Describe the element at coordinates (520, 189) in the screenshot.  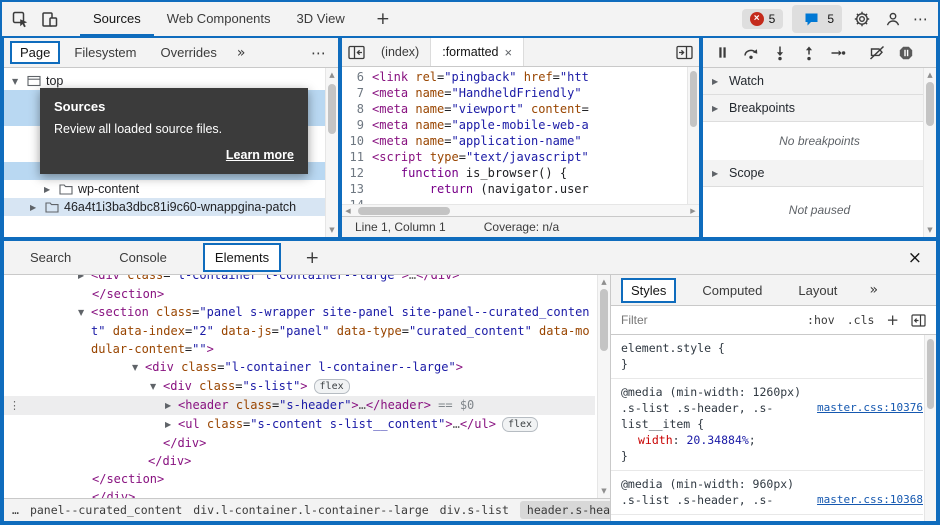
I see `code-line: 13 return (navigator.user` at that location.